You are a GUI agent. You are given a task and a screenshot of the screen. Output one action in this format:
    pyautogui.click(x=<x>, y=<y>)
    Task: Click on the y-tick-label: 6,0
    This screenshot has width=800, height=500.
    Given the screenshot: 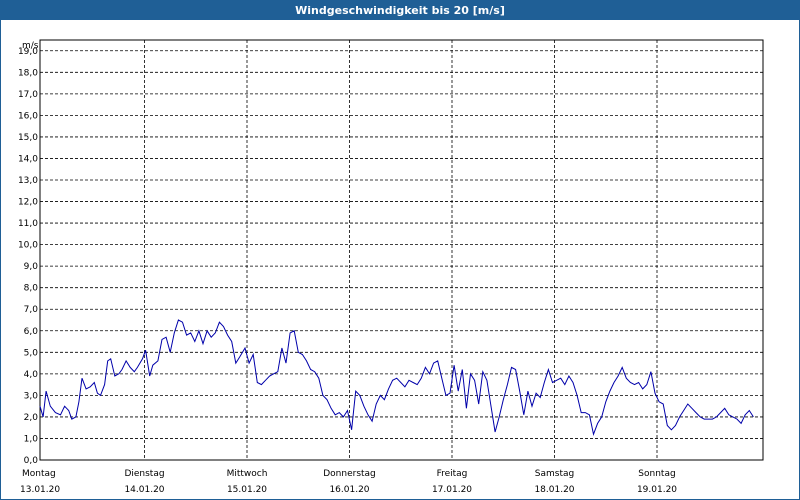 What is the action you would take?
    pyautogui.click(x=31, y=332)
    